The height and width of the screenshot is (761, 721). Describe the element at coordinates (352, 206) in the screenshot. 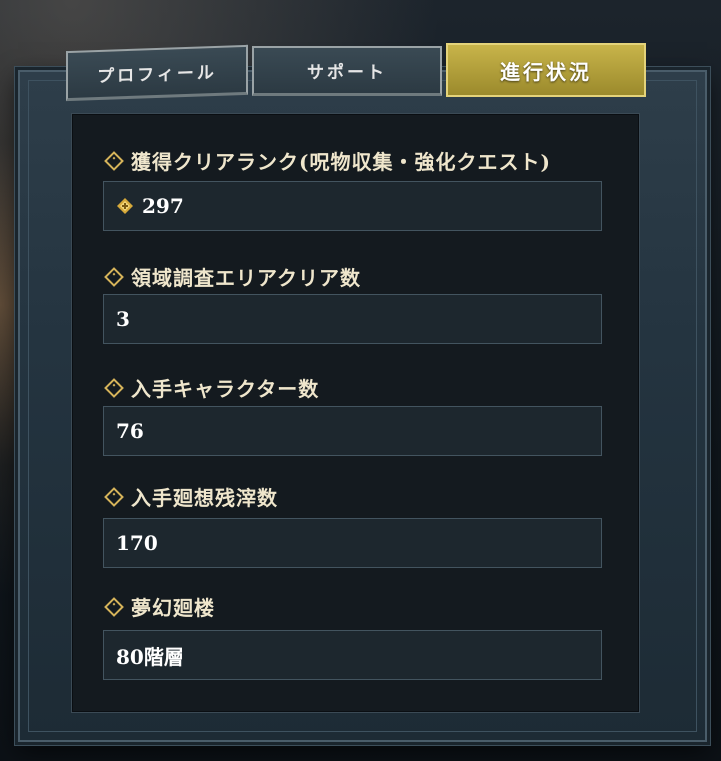

I see `stat-value-clear-rank: 297` at that location.